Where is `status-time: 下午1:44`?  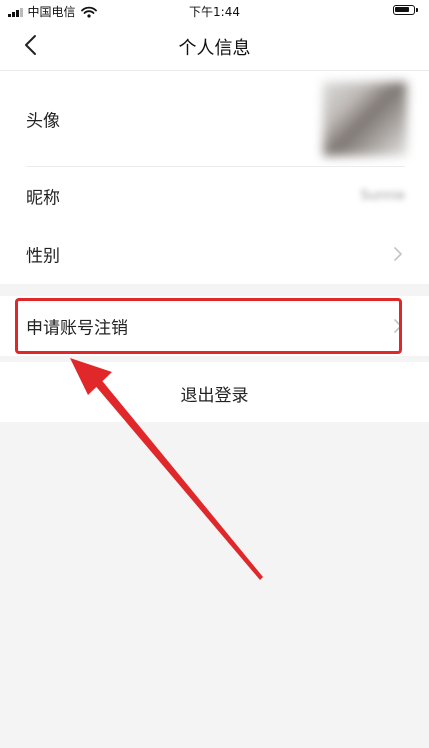 status-time: 下午1:44 is located at coordinates (214, 12).